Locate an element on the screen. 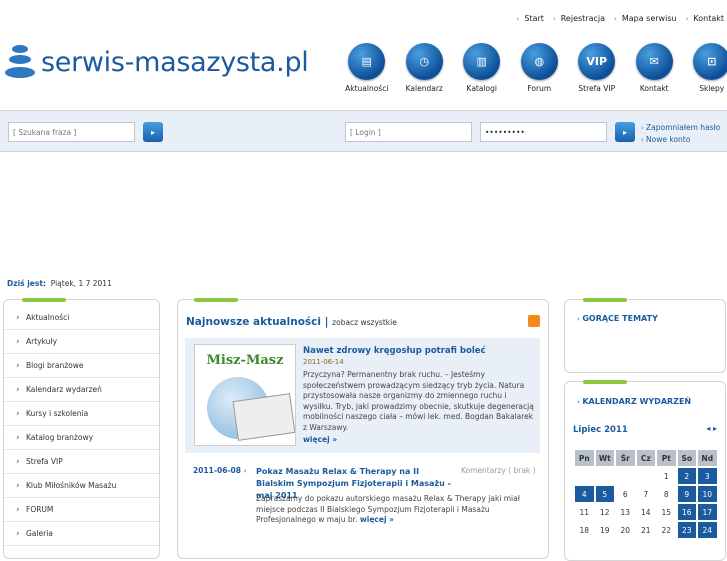 The width and height of the screenshot is (727, 561). menu-item: FORUM is located at coordinates (81, 510).